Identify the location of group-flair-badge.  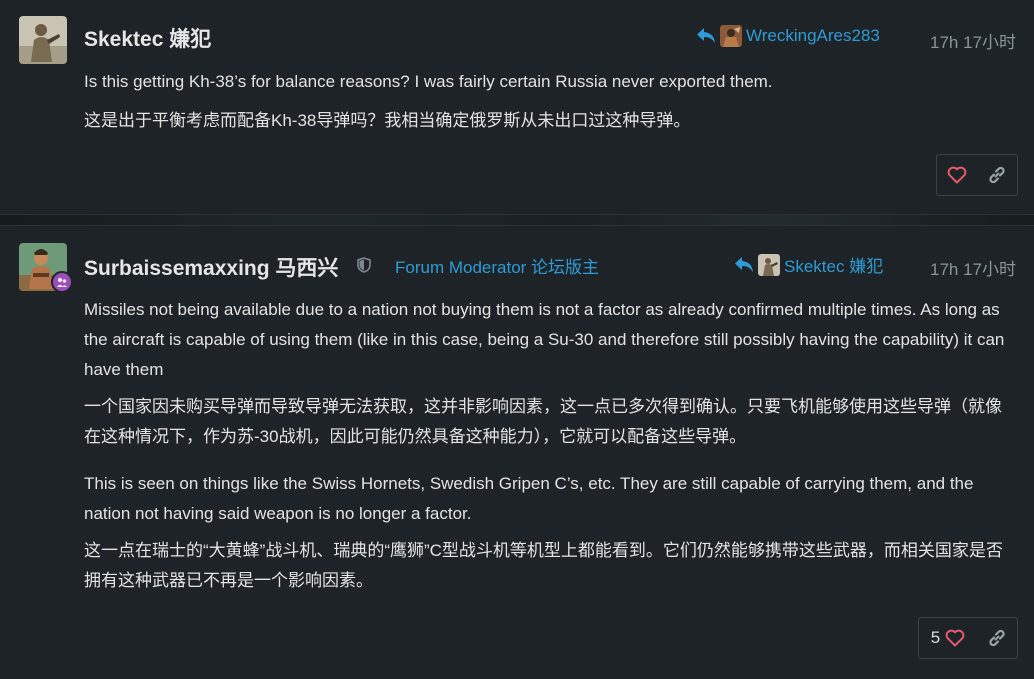
(62, 282).